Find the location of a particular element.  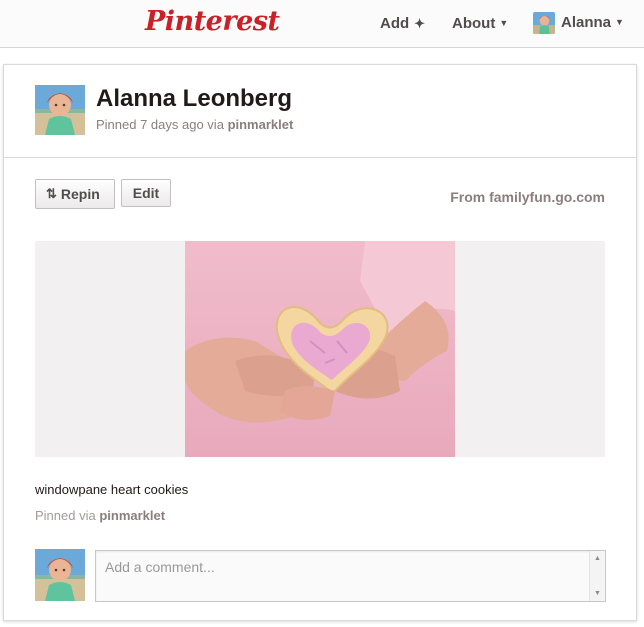

comment-scrollbar: ▲ ▼ is located at coordinates (597, 576).